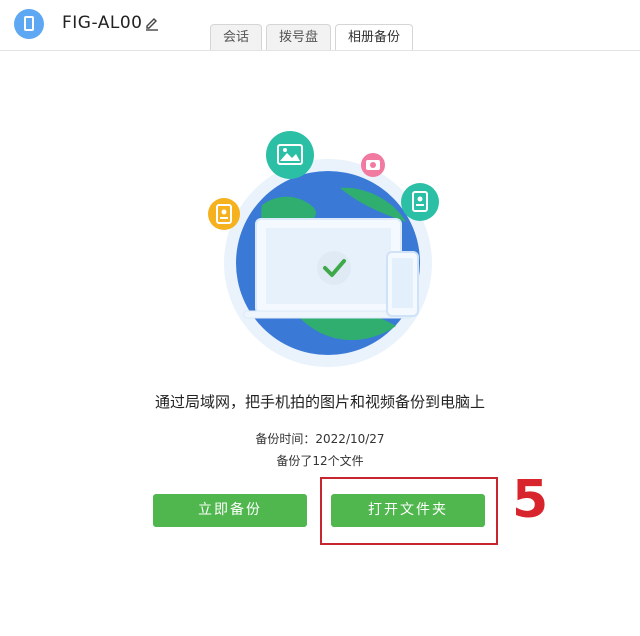  Describe the element at coordinates (420, 202) in the screenshot. I see `contacts-icon` at that location.